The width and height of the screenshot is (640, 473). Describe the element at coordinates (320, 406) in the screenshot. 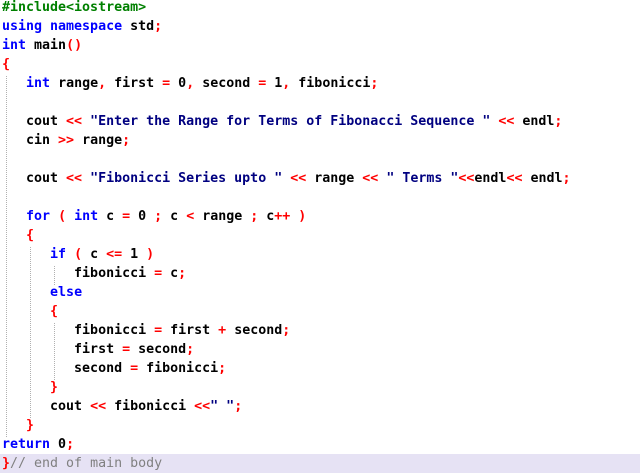

I see `code-line: cout << fibonicci <<" ";` at that location.